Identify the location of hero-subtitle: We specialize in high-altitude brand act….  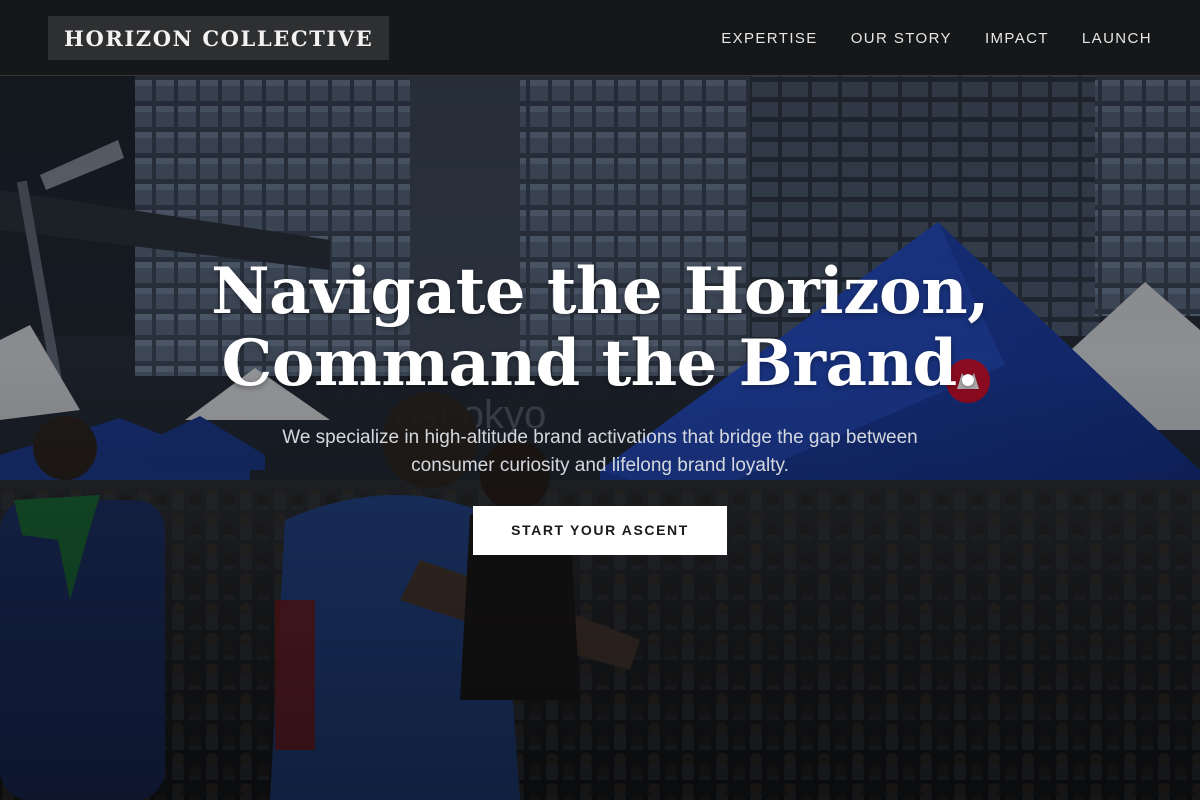
(600, 451).